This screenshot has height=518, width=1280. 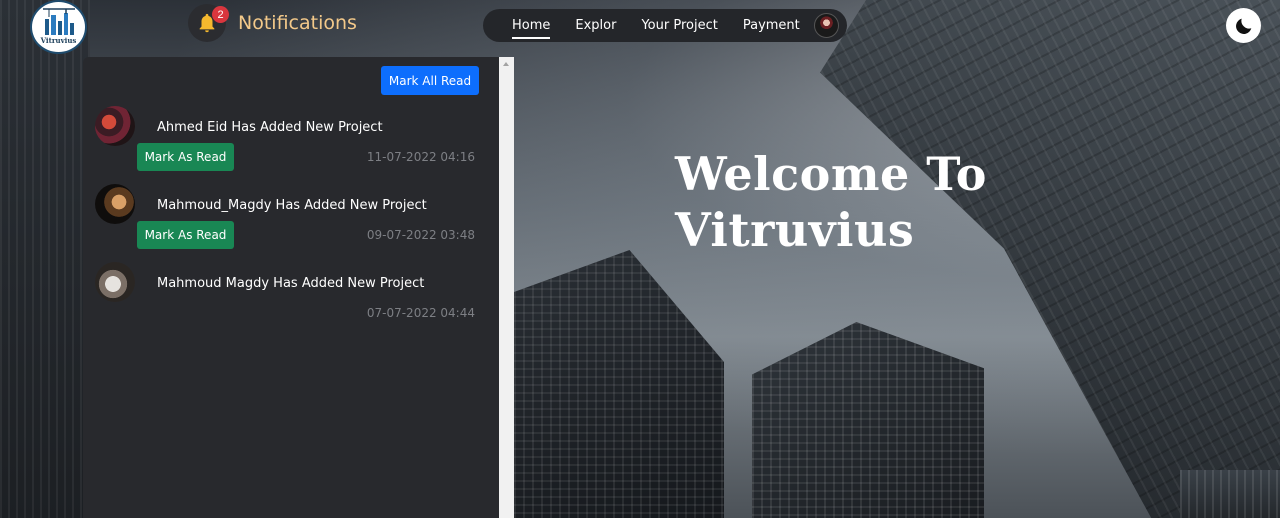 I want to click on notifications-title: Notifications, so click(x=297, y=23).